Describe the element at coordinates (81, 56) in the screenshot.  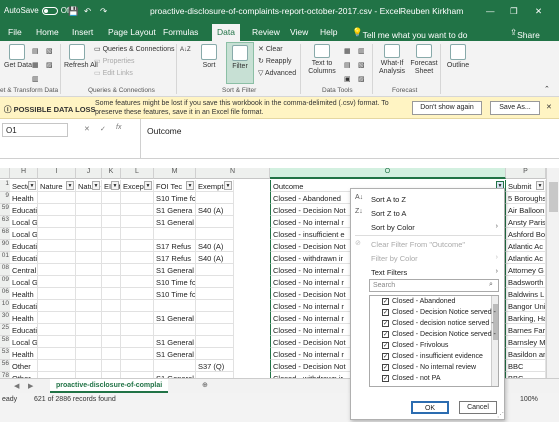
I see `refresh-all-button: Refresh All` at that location.